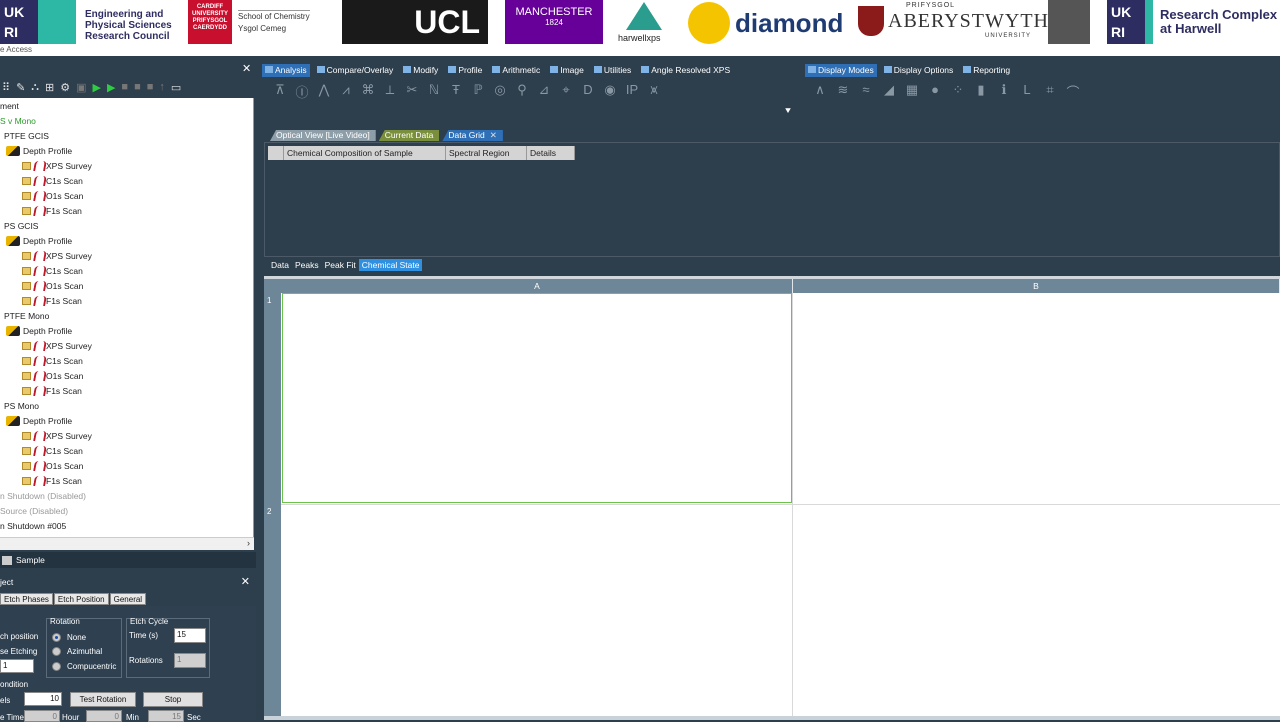 This screenshot has height=722, width=1280. Describe the element at coordinates (26, 599) in the screenshot. I see `tab-etch-phases: Etch Phases` at that location.